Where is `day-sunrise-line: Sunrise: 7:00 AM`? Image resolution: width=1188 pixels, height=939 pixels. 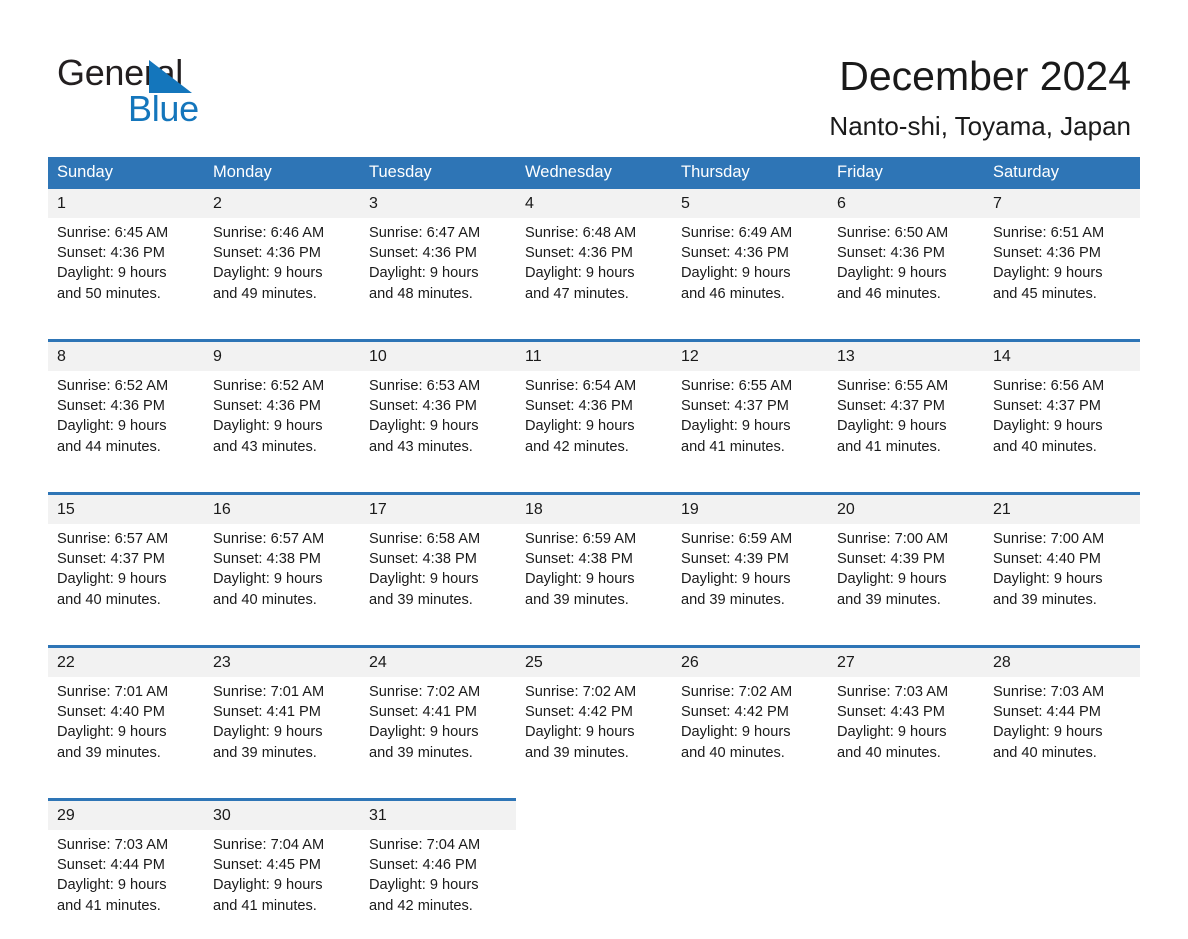 day-sunrise-line: Sunrise: 7:00 AM is located at coordinates (1049, 539).